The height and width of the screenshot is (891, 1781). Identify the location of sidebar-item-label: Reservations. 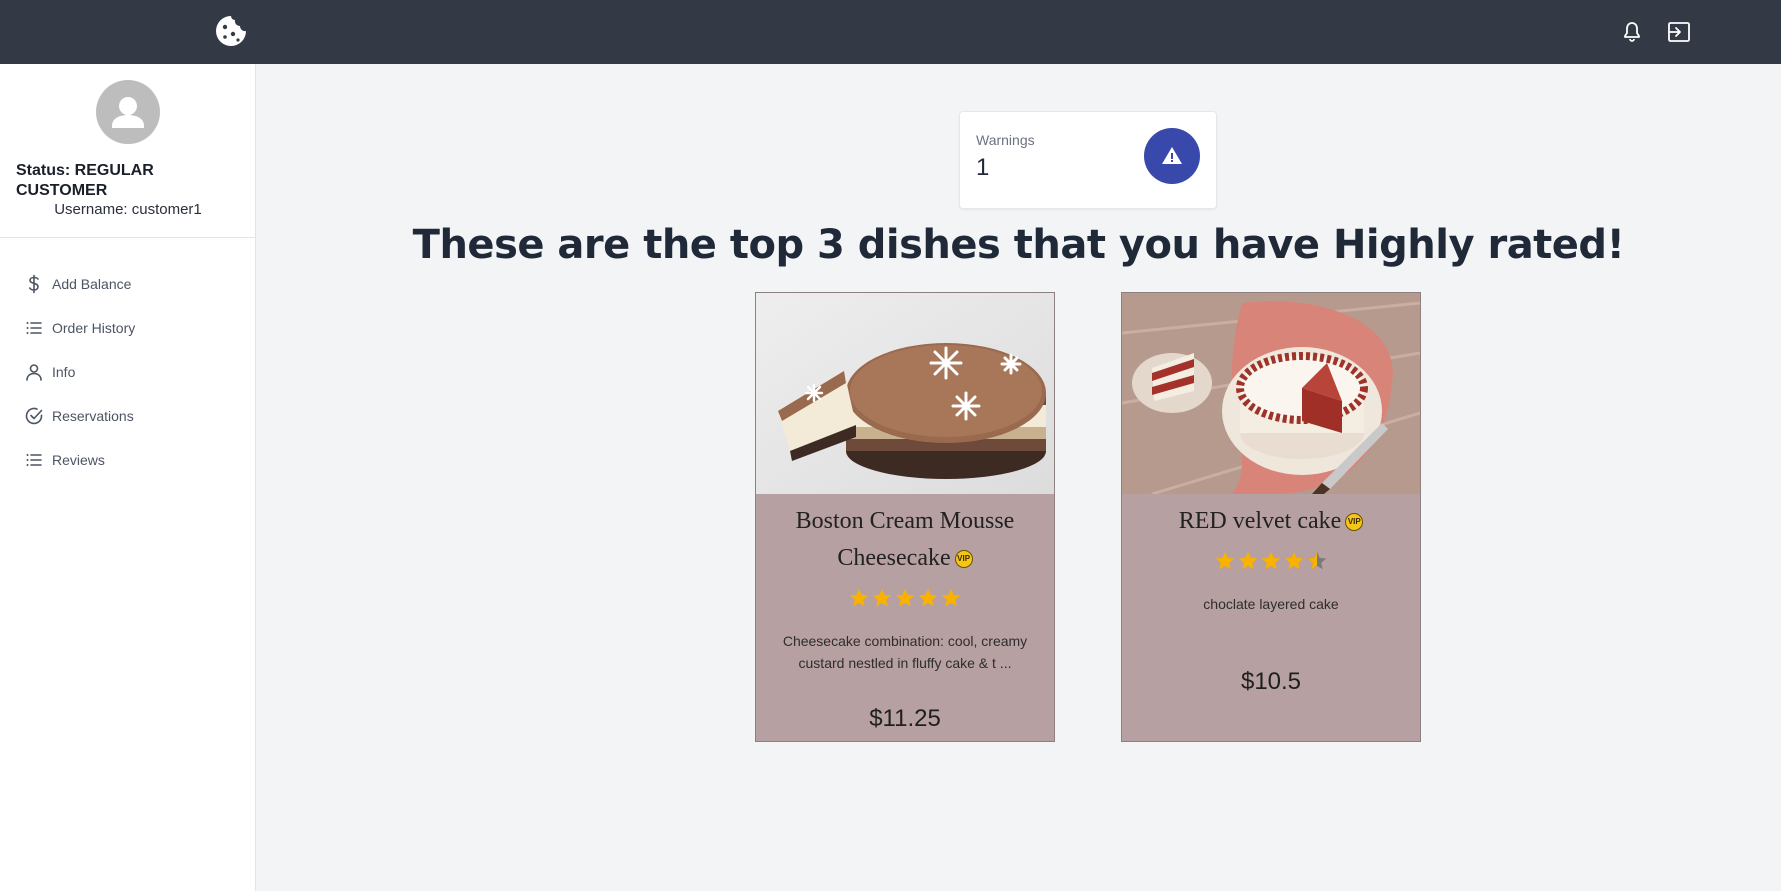
(93, 416).